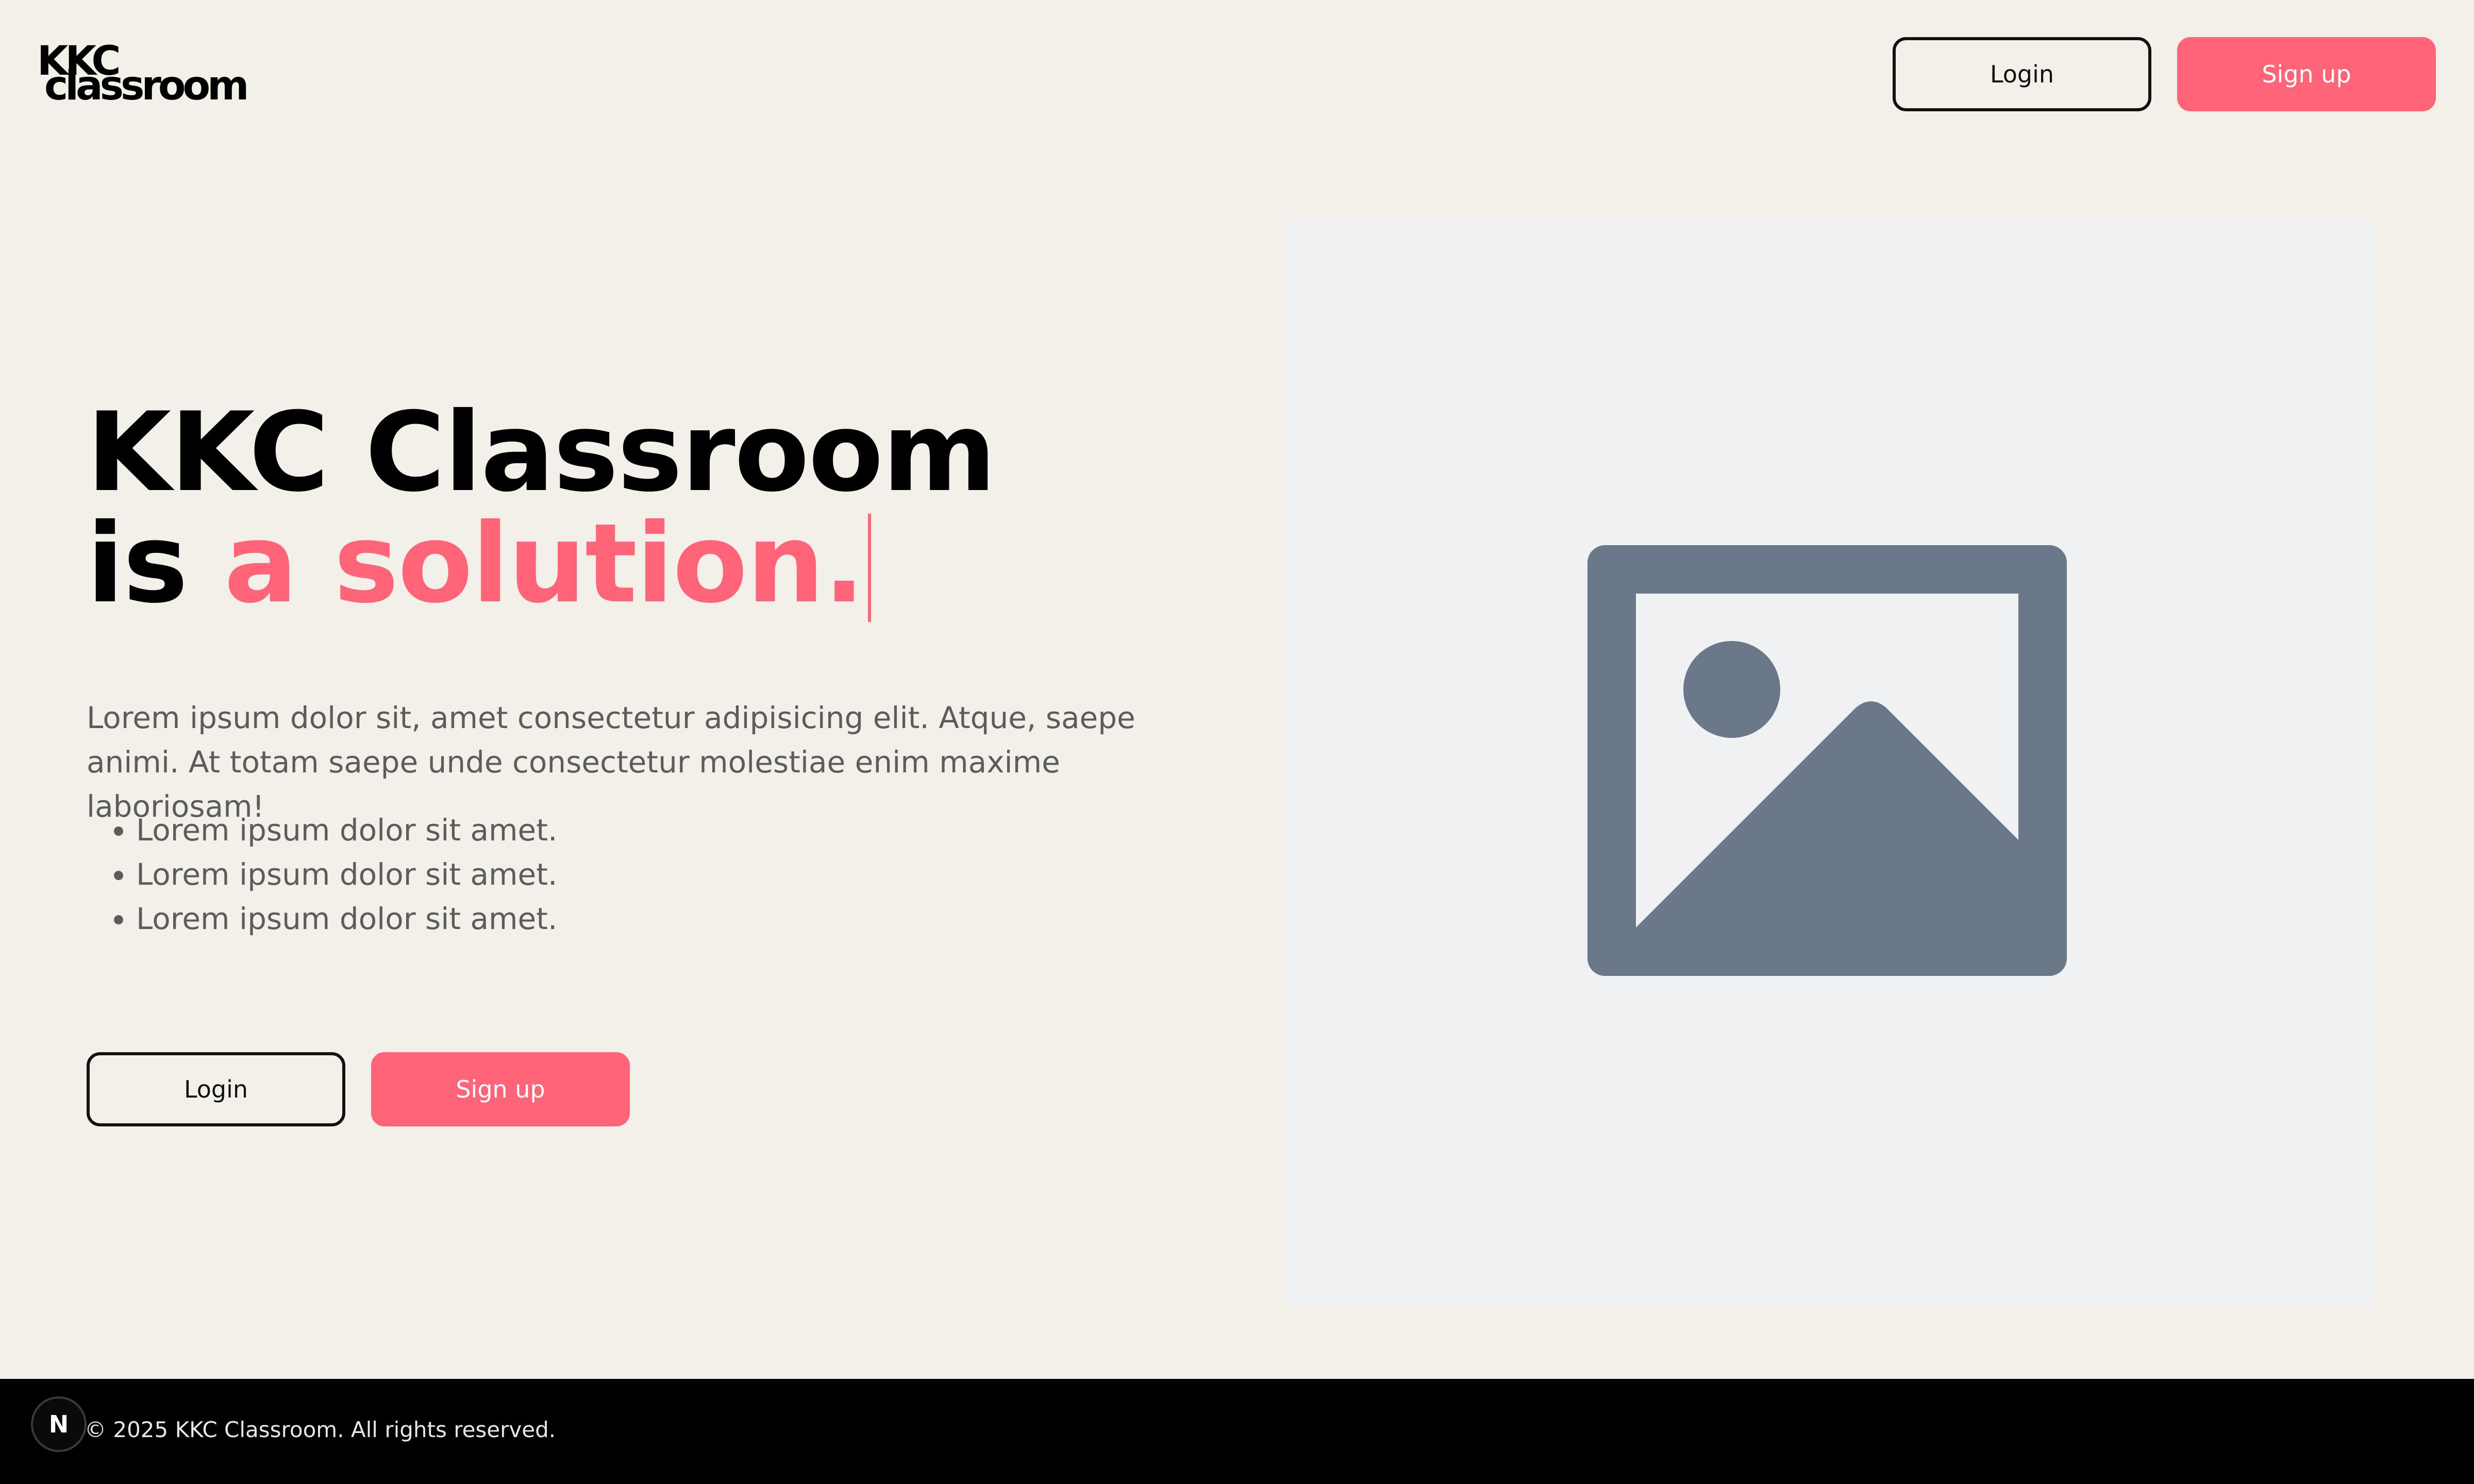  Describe the element at coordinates (541, 452) in the screenshot. I see `hero-title-line-1: KKC Classroom` at that location.